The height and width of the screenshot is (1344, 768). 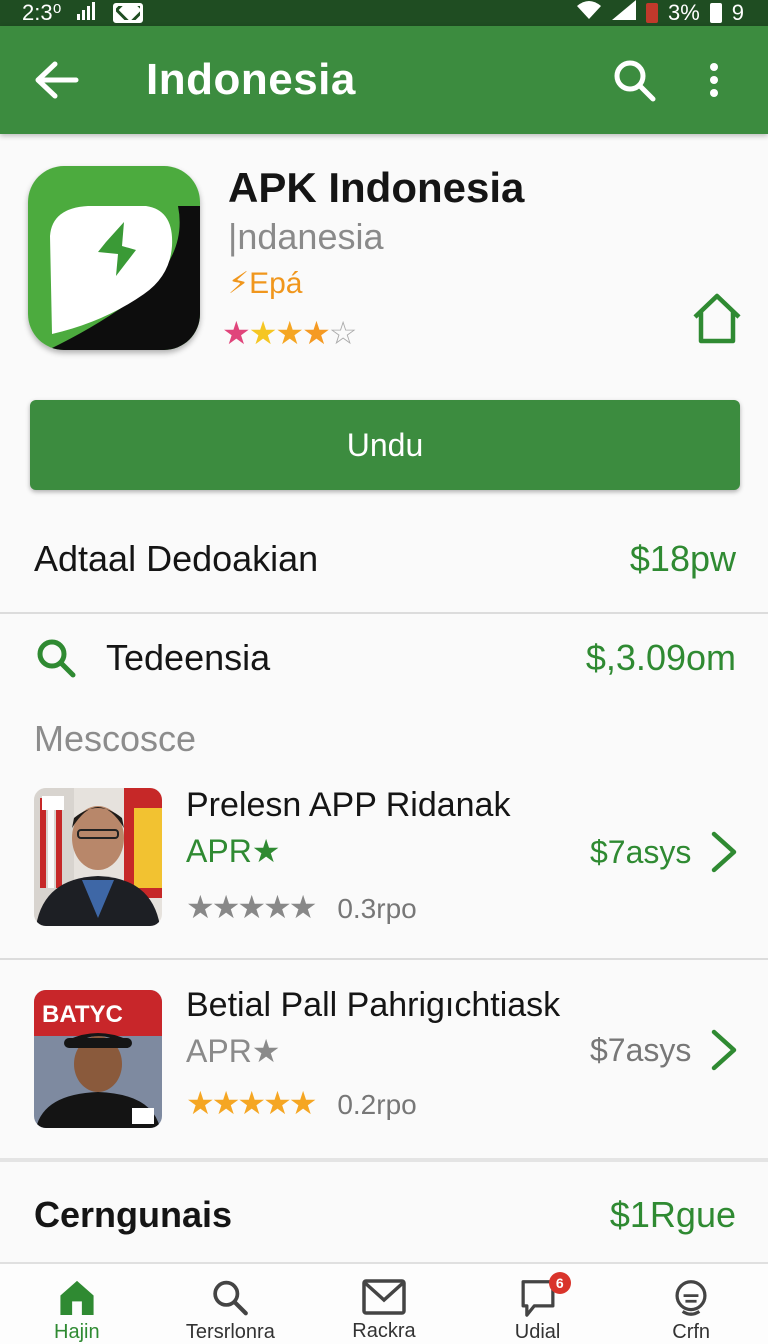 What do you see at coordinates (377, 1104) in the screenshot?
I see `list-item-count: 0.2rpo` at bounding box center [377, 1104].